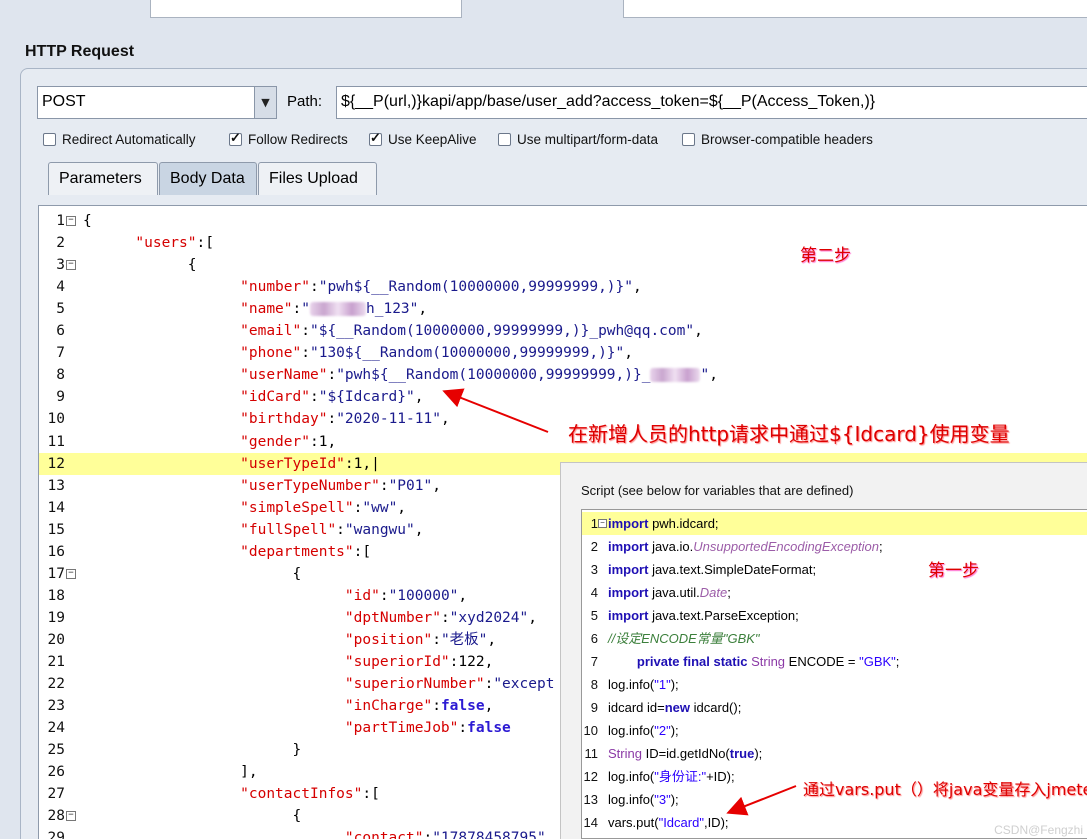 This screenshot has height=839, width=1087. I want to click on option-use-keepalive: Use KeepAlive, so click(423, 138).